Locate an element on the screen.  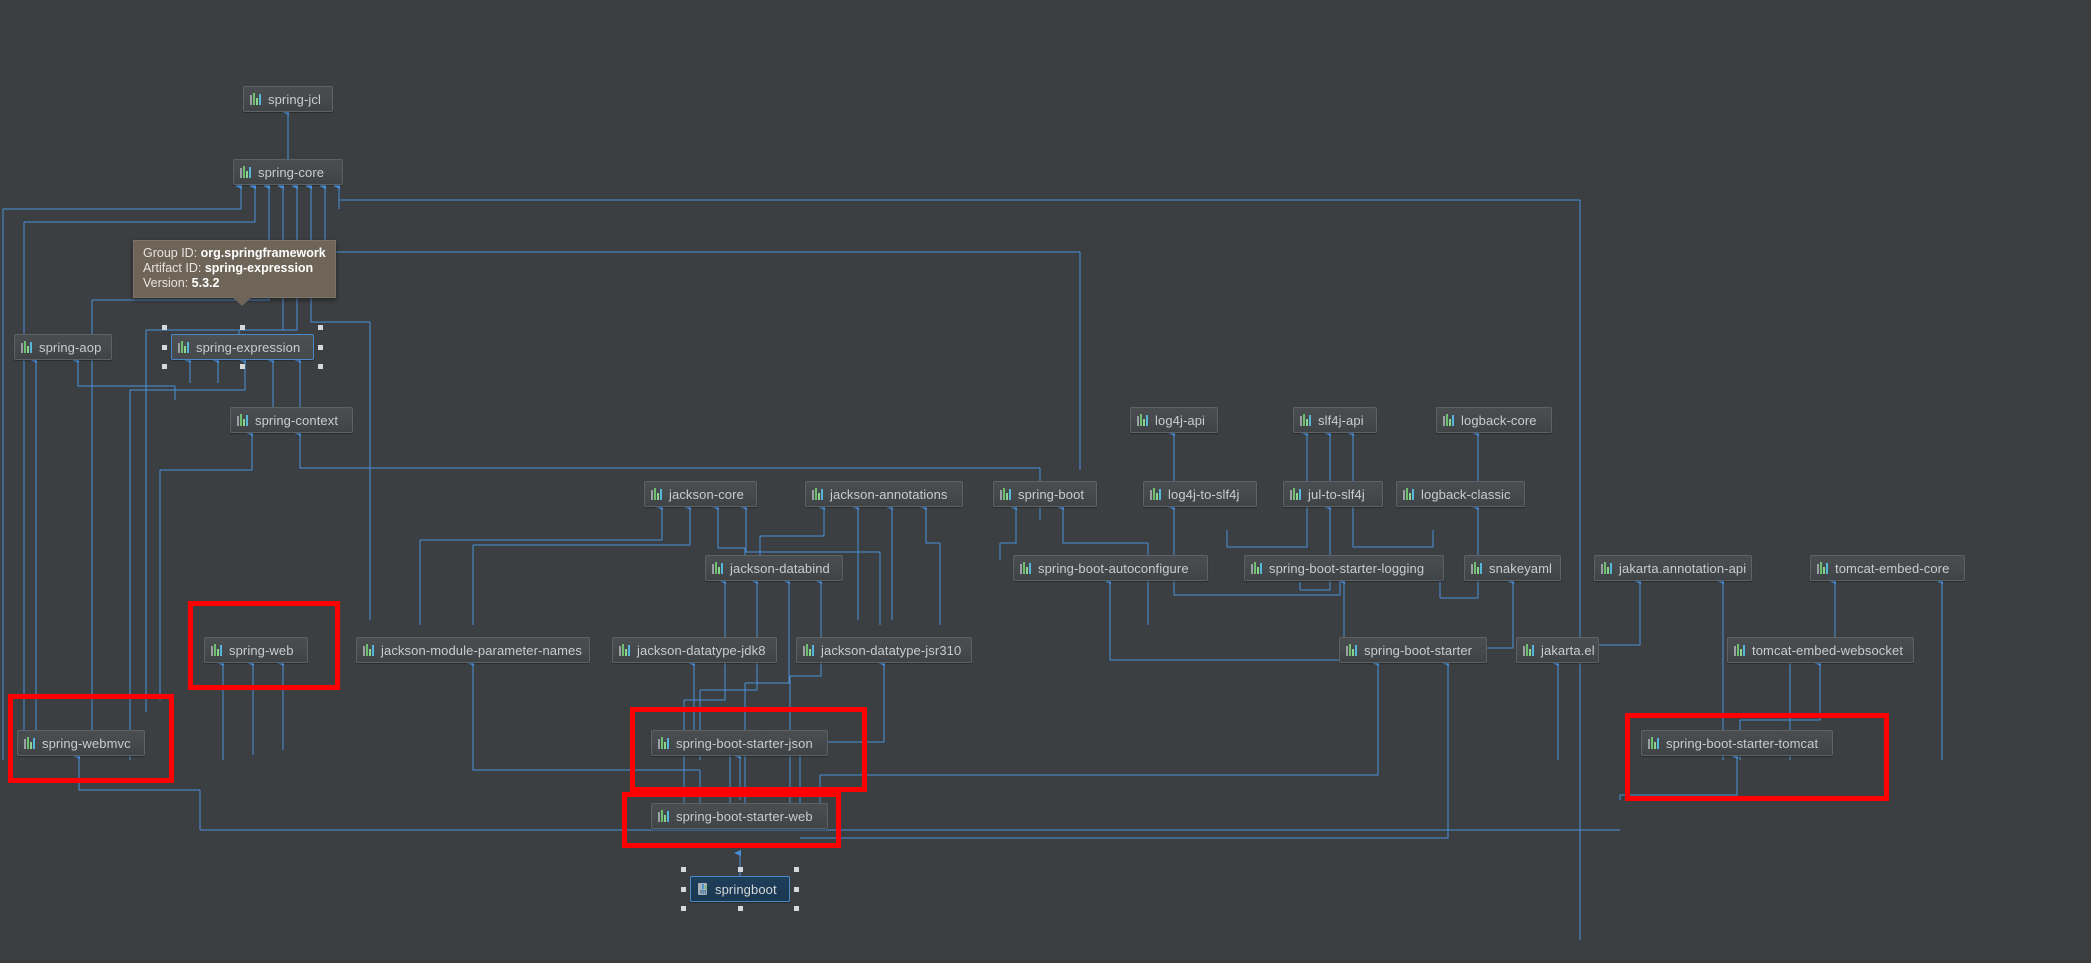
node-spring-webmvc: spring-webmvc is located at coordinates (81, 743).